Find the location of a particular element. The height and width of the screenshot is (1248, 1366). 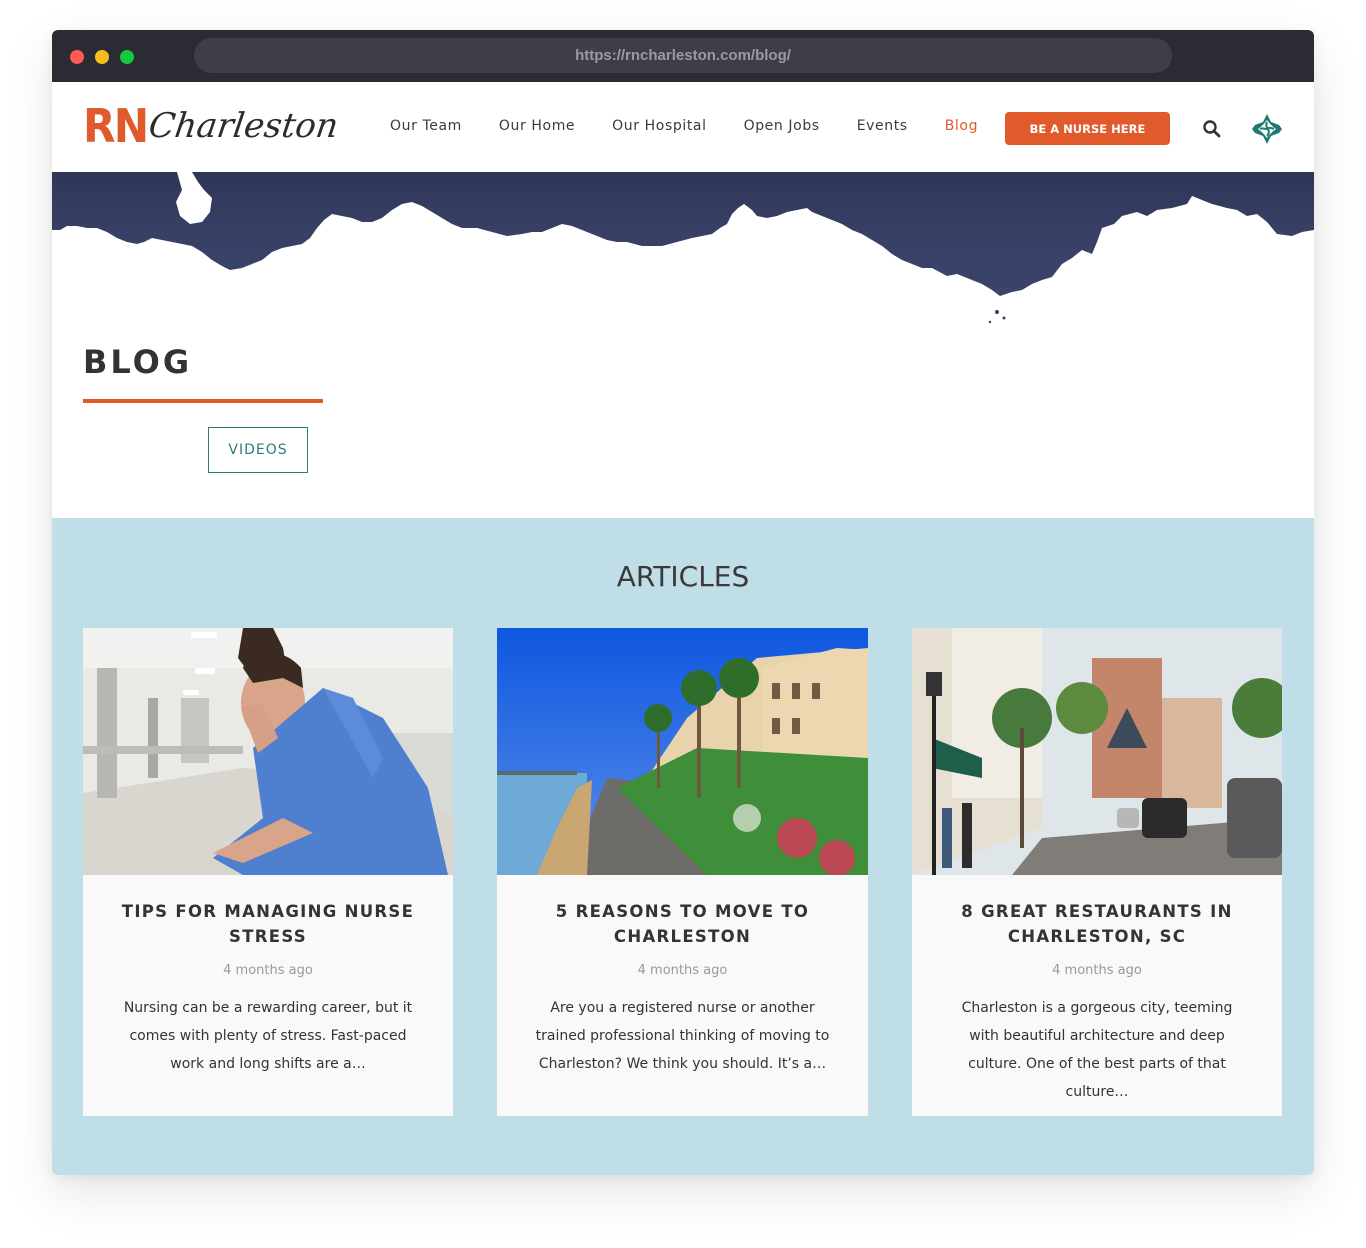

maximize-window-button is located at coordinates (127, 57).